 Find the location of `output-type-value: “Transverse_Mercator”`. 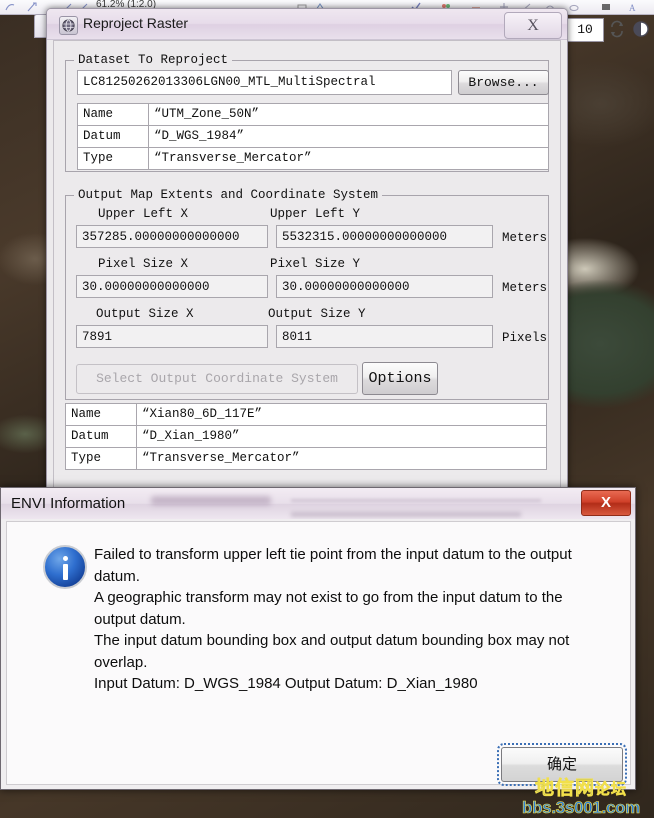

output-type-value: “Transverse_Mercator” is located at coordinates (341, 458).